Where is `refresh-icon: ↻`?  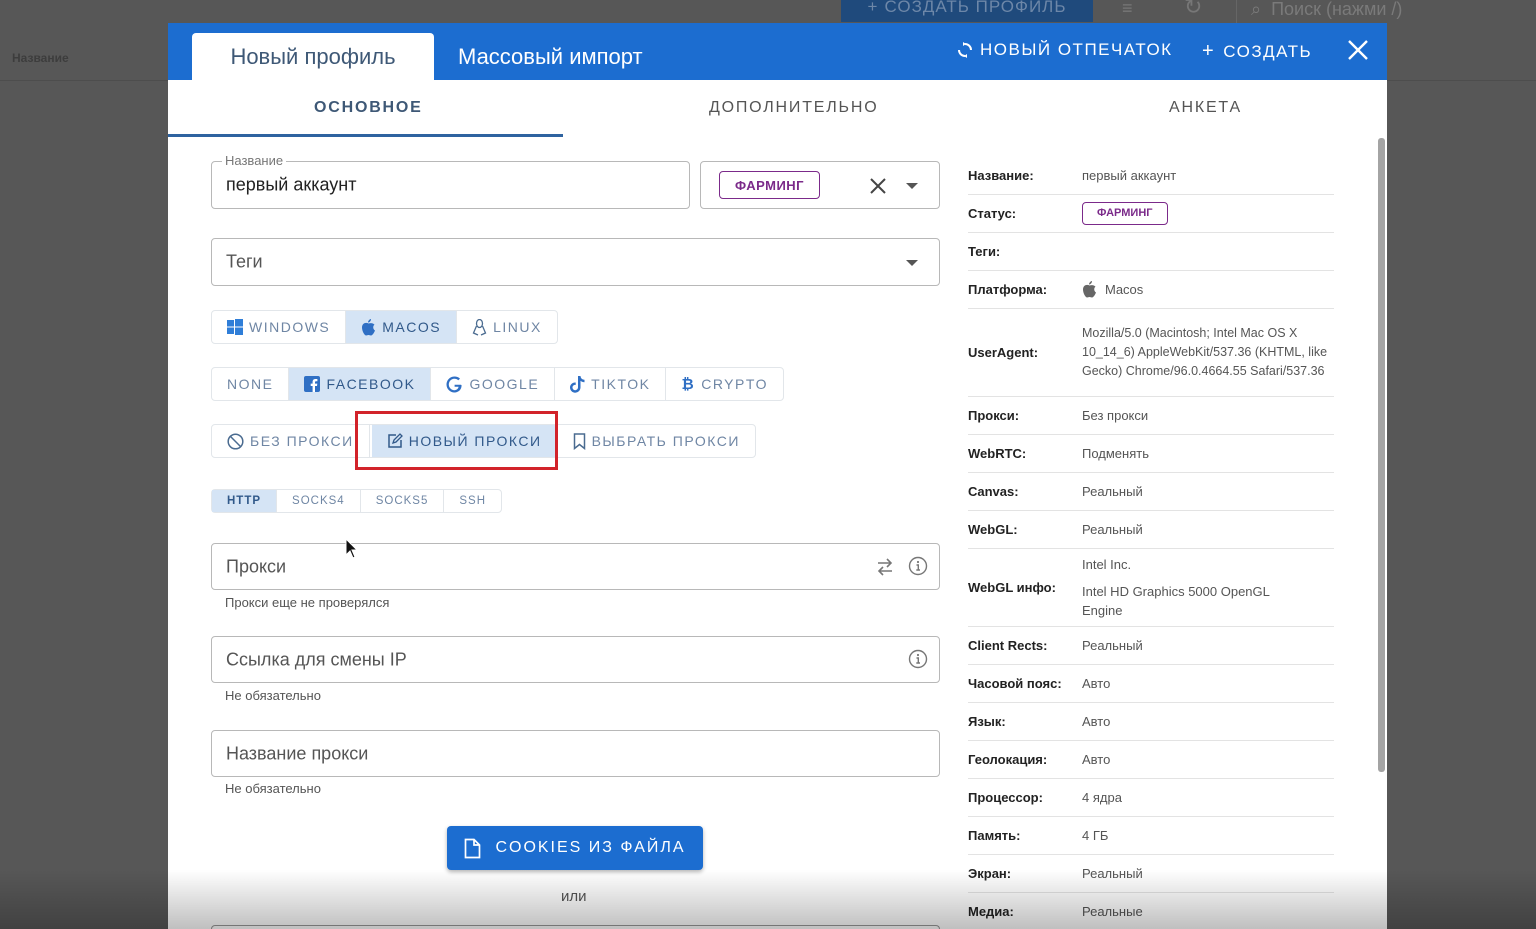 refresh-icon: ↻ is located at coordinates (1193, 9).